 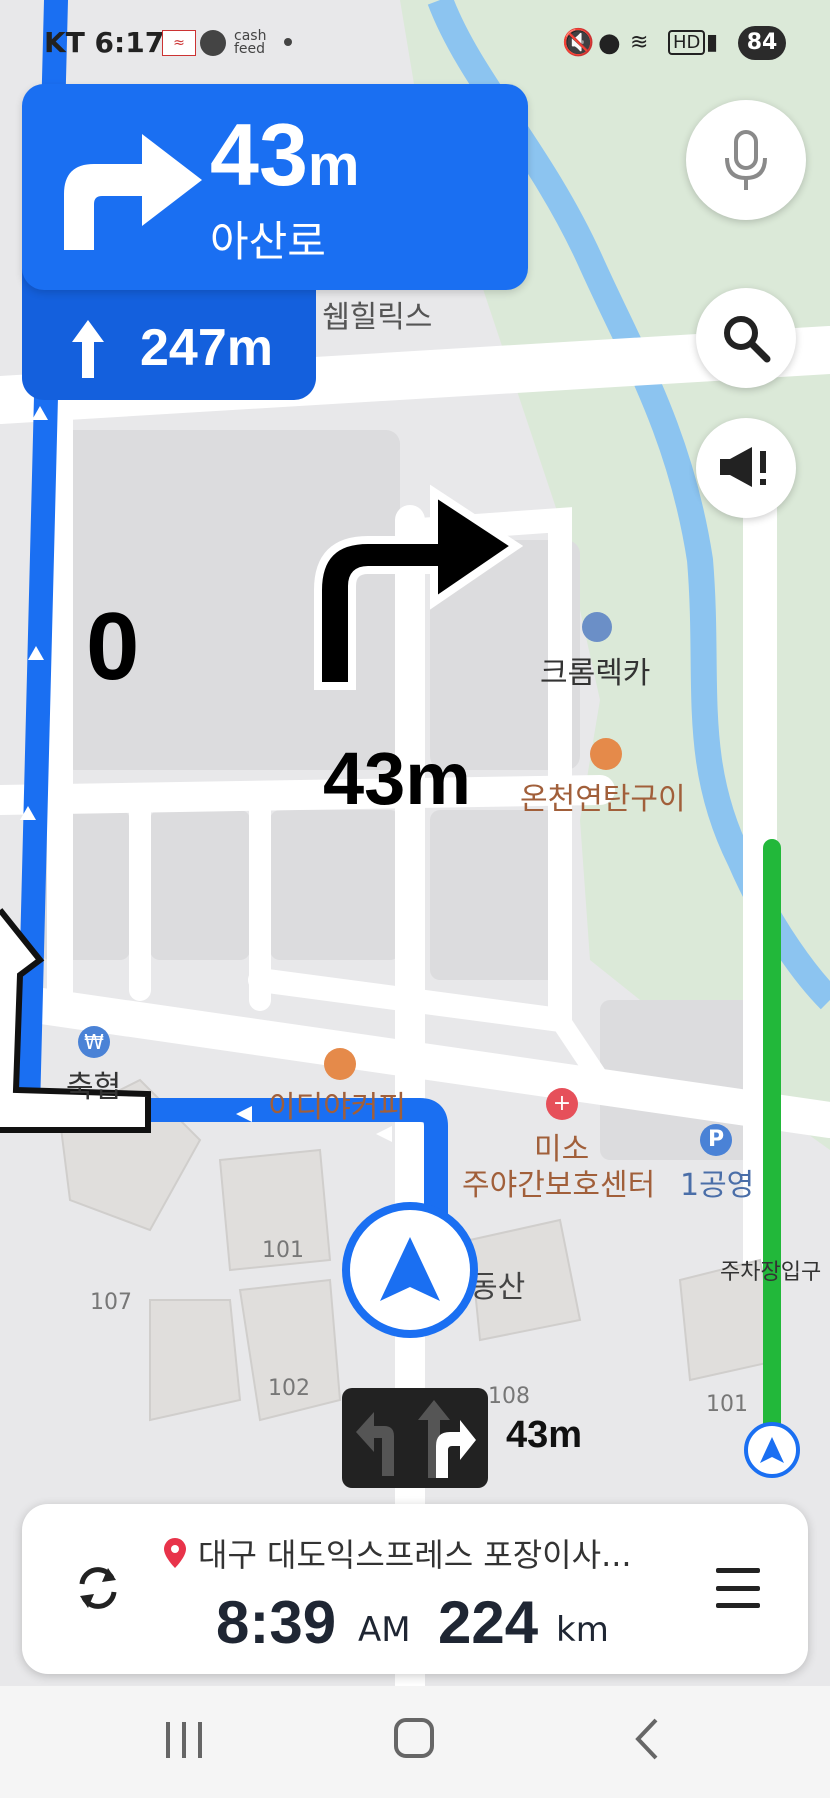 What do you see at coordinates (250, 42) in the screenshot?
I see `cashfeed-icon: cash feed` at bounding box center [250, 42].